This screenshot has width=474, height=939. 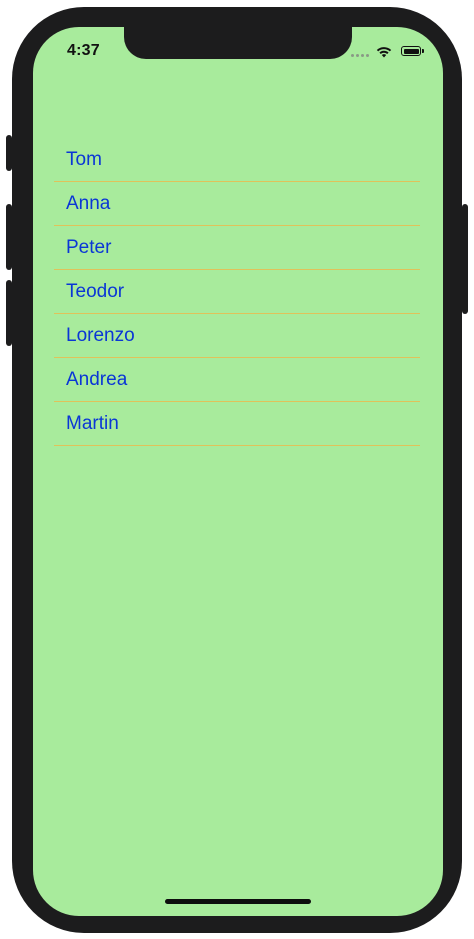 What do you see at coordinates (9, 237) in the screenshot?
I see `volume-up-button` at bounding box center [9, 237].